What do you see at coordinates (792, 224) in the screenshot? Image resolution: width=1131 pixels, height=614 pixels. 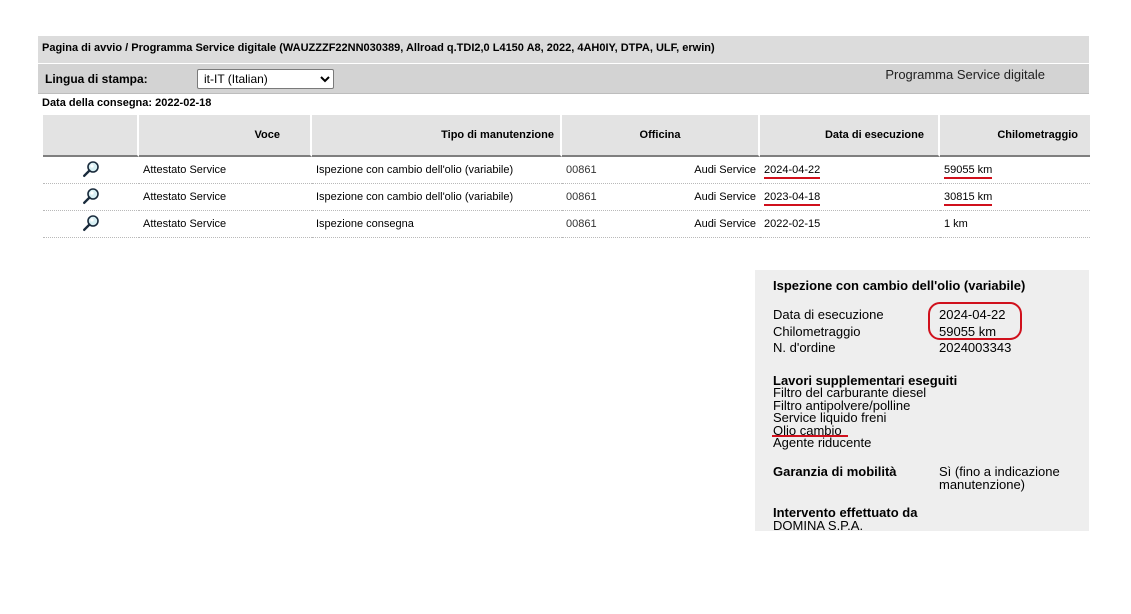 I see `date-value: 2022-02-15` at bounding box center [792, 224].